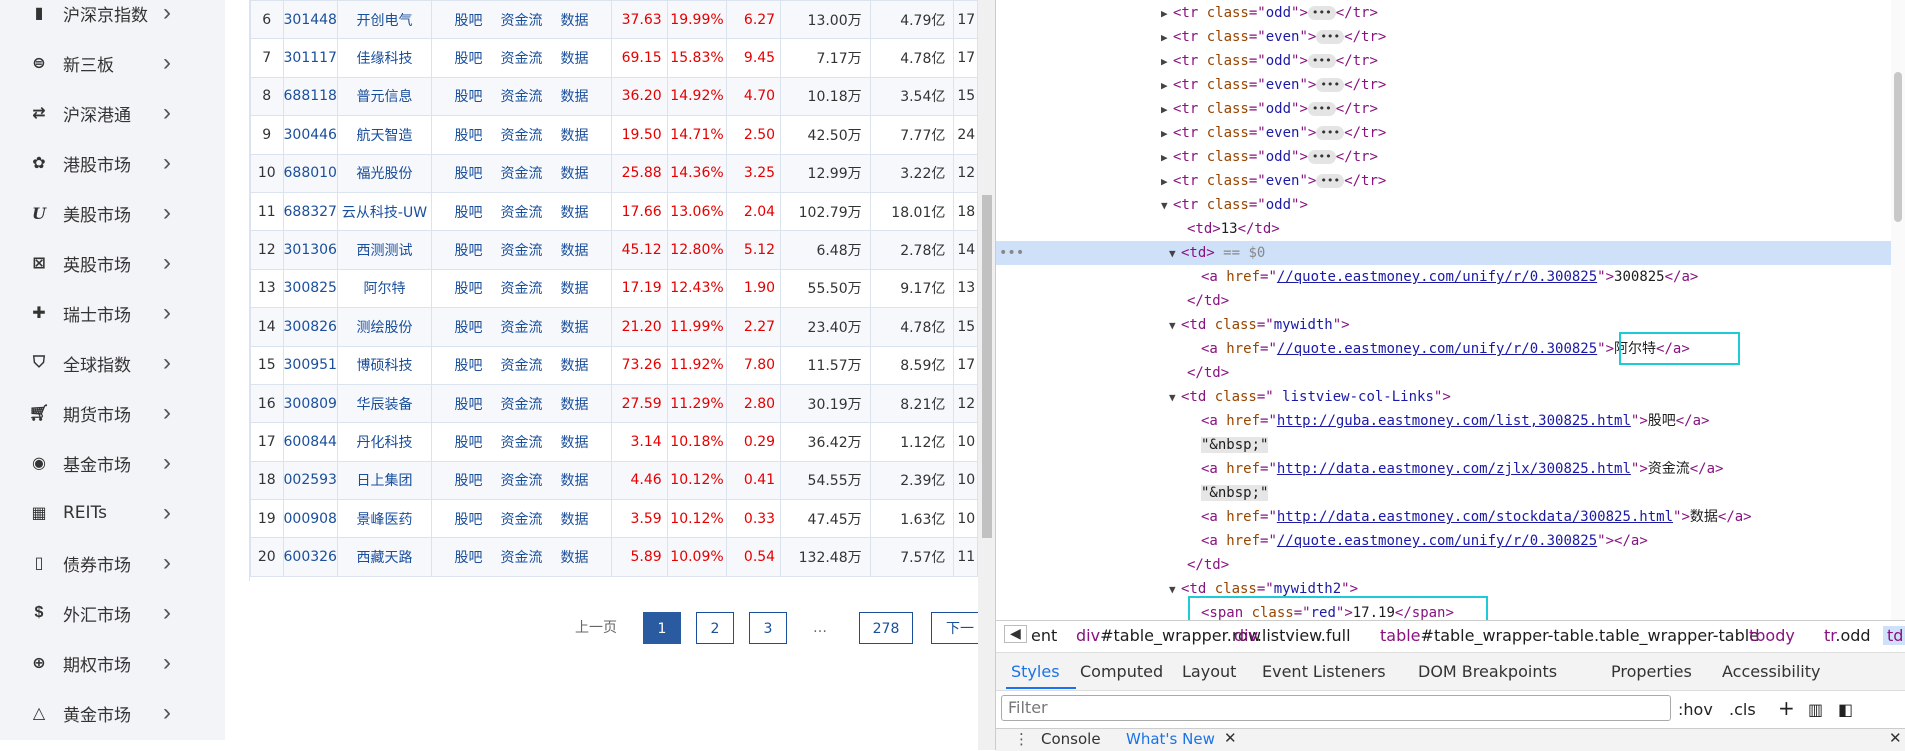 The image size is (1905, 751). Describe the element at coordinates (310, 365) in the screenshot. I see `stock-code-link: 300951` at that location.